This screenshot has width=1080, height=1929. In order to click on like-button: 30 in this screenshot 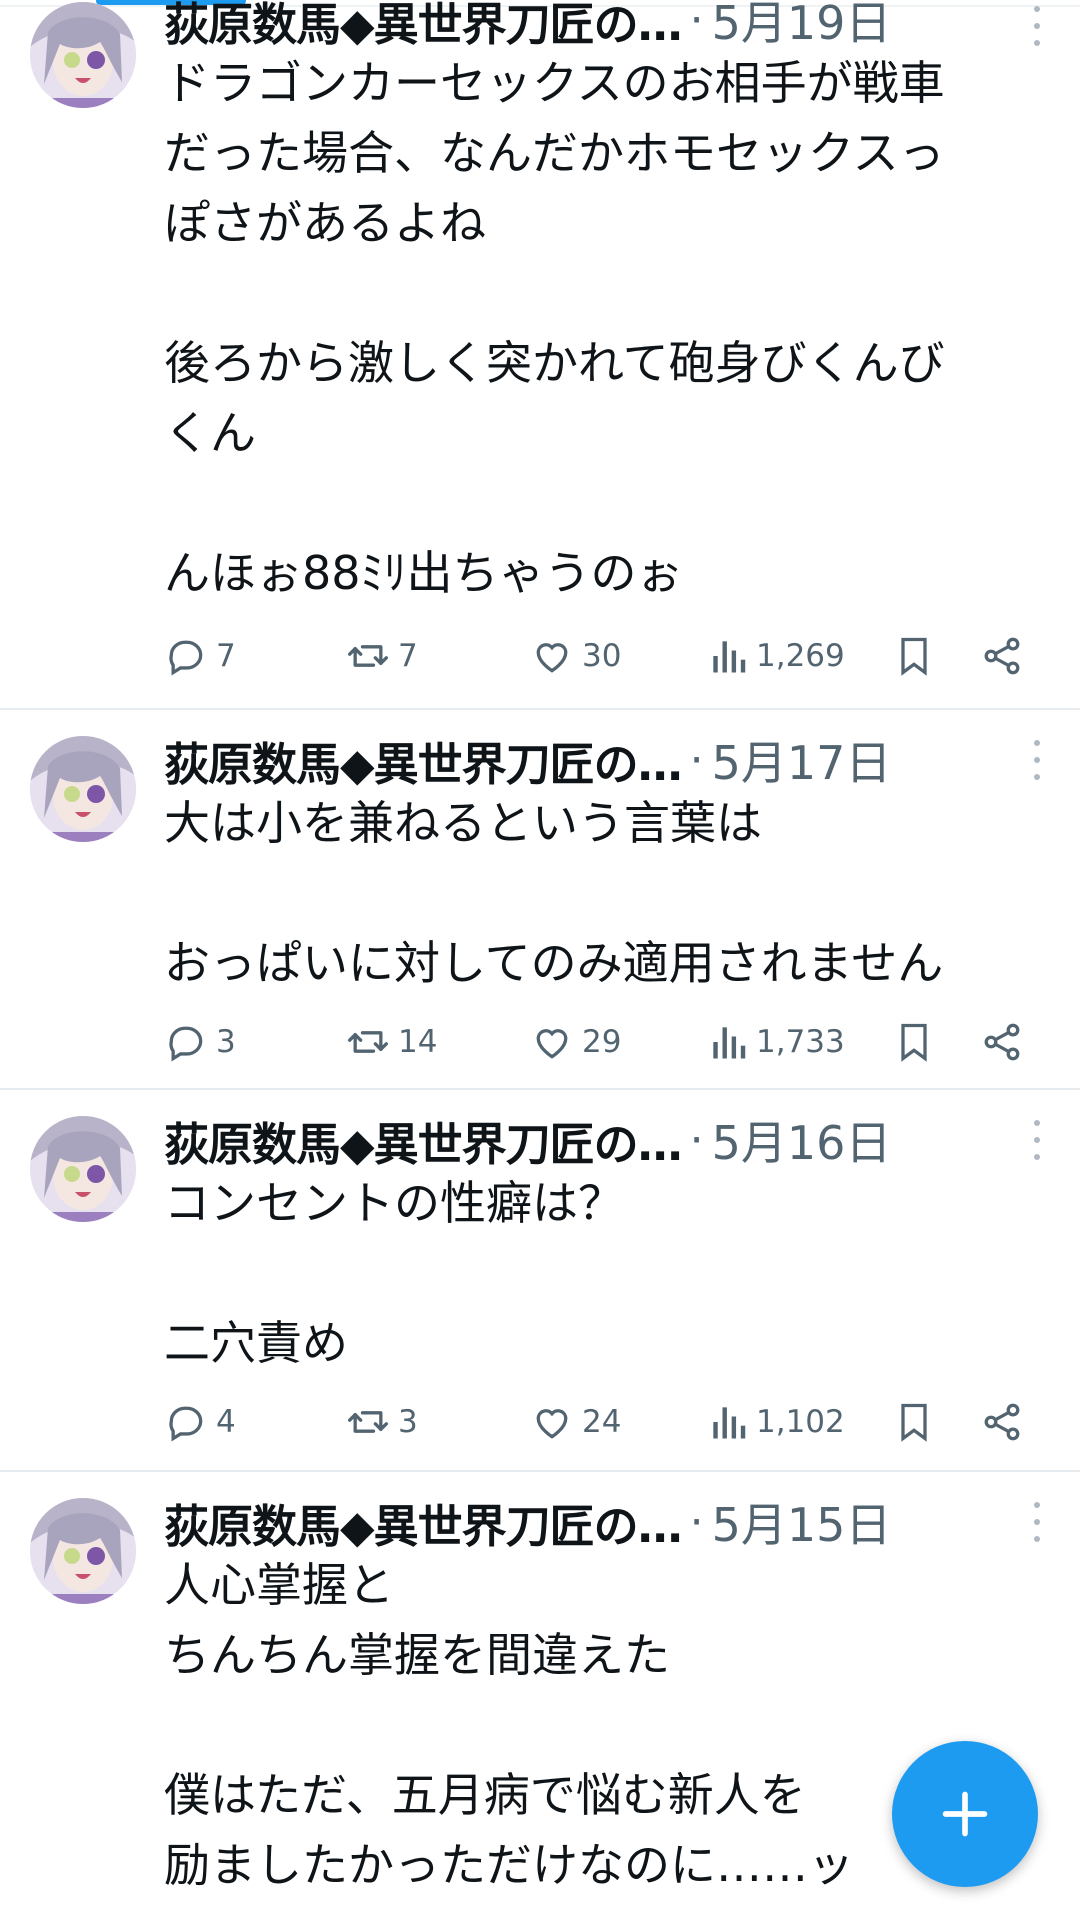, I will do `click(575, 656)`.